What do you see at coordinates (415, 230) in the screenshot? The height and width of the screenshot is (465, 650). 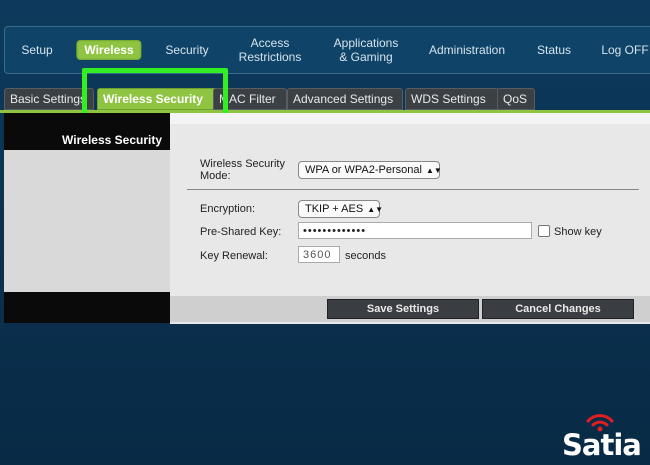 I see `pre-shared-key-input: •••••••••••••` at bounding box center [415, 230].